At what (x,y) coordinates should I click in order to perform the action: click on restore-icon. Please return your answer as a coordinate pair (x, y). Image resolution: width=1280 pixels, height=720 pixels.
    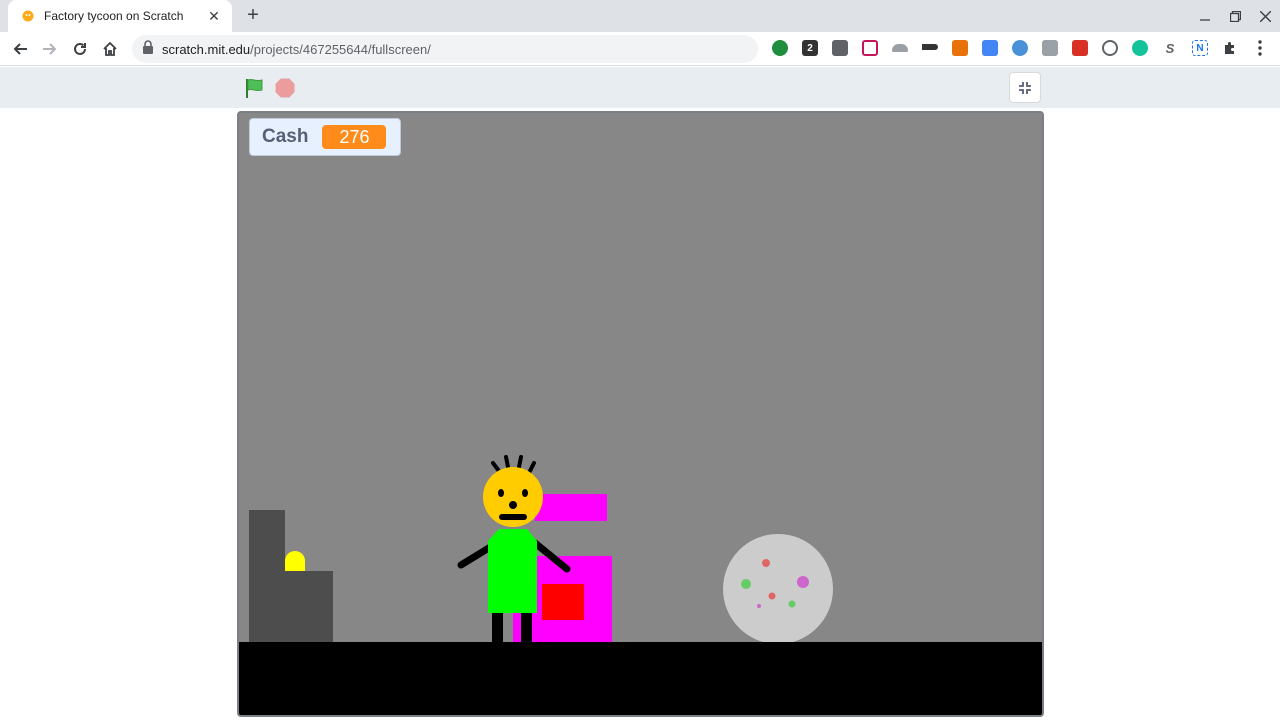
    Looking at the image, I should click on (1235, 16).